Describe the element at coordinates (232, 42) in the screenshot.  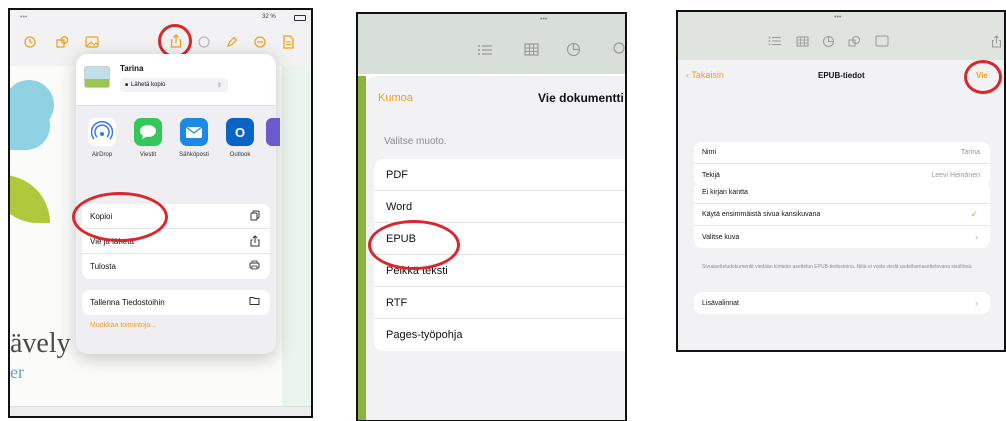
I see `pen-icon` at that location.